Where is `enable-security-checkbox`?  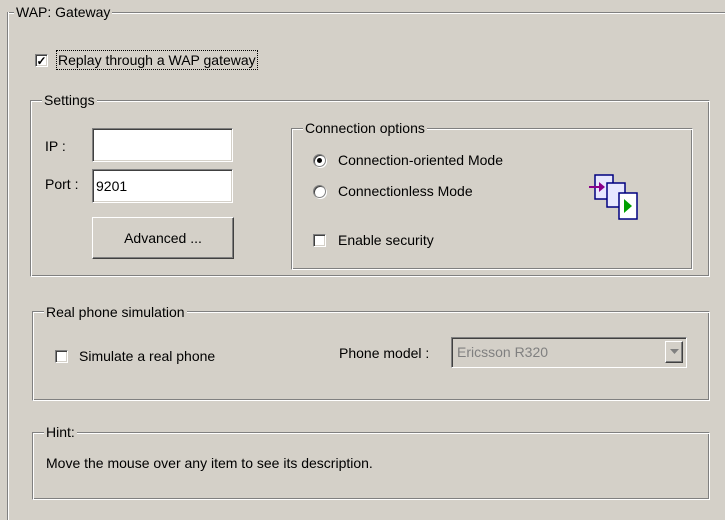 enable-security-checkbox is located at coordinates (319, 240).